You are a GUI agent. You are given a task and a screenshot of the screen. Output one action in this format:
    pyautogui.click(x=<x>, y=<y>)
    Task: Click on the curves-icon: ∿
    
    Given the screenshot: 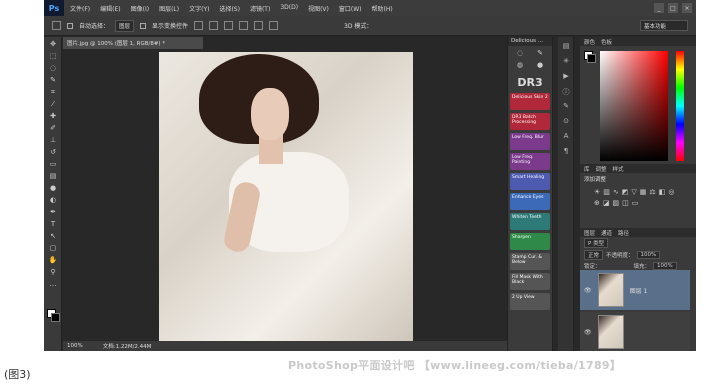 What is the action you would take?
    pyautogui.click(x=616, y=192)
    